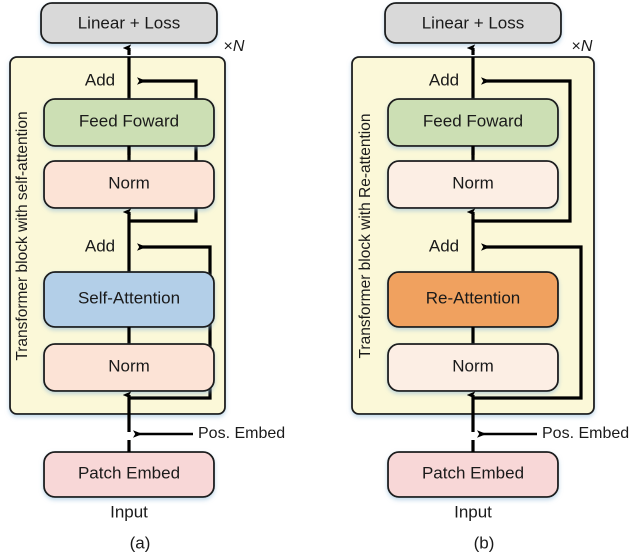 The height and width of the screenshot is (558, 640). What do you see at coordinates (444, 245) in the screenshot?
I see `b-add-lower-label: Add` at bounding box center [444, 245].